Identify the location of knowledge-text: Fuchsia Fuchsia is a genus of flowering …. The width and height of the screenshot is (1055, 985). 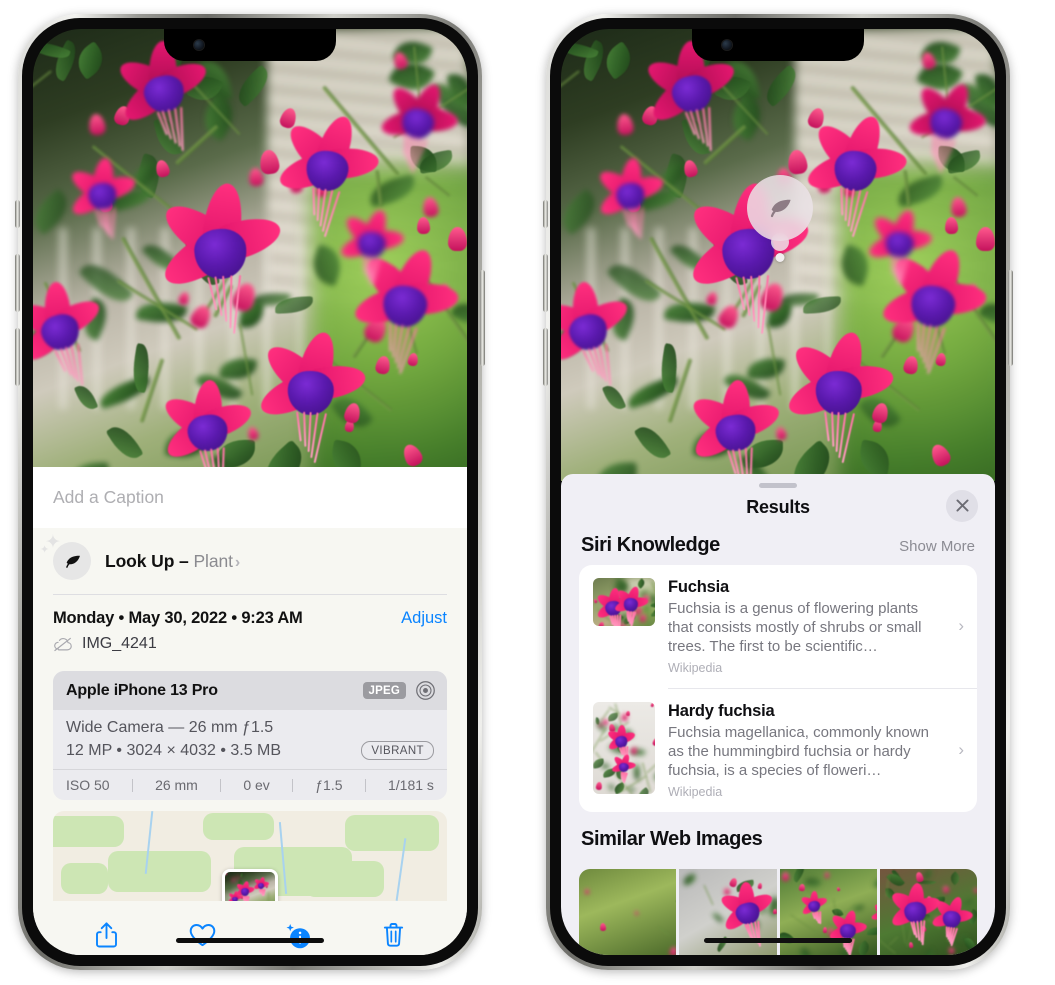
(815, 626).